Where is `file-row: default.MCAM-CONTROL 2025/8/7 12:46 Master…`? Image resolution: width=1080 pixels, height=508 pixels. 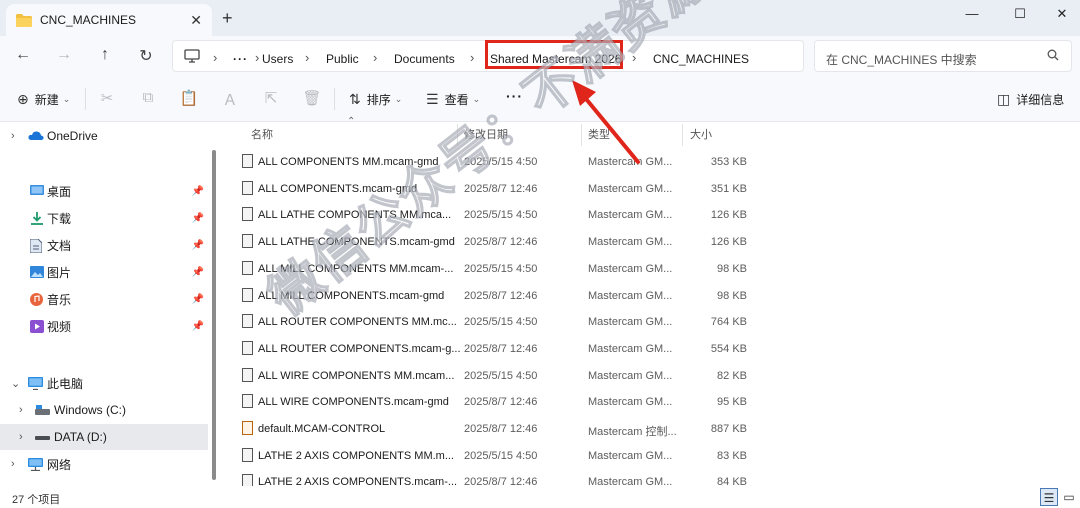
file-row: default.MCAM-CONTROL 2025/8/7 12:46 Master… is located at coordinates (498, 429).